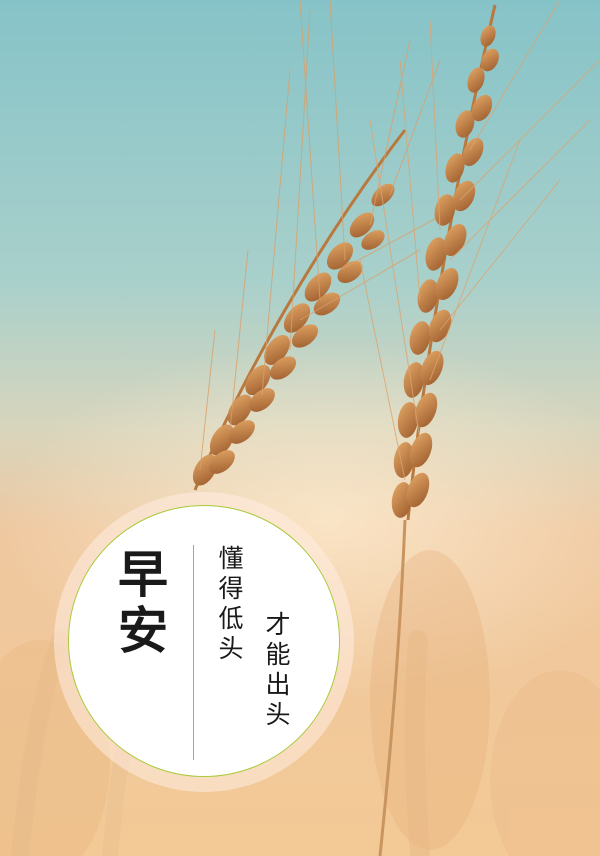 This screenshot has height=856, width=600. What do you see at coordinates (276, 671) in the screenshot?
I see `greeting-line-2: 才能出头` at bounding box center [276, 671].